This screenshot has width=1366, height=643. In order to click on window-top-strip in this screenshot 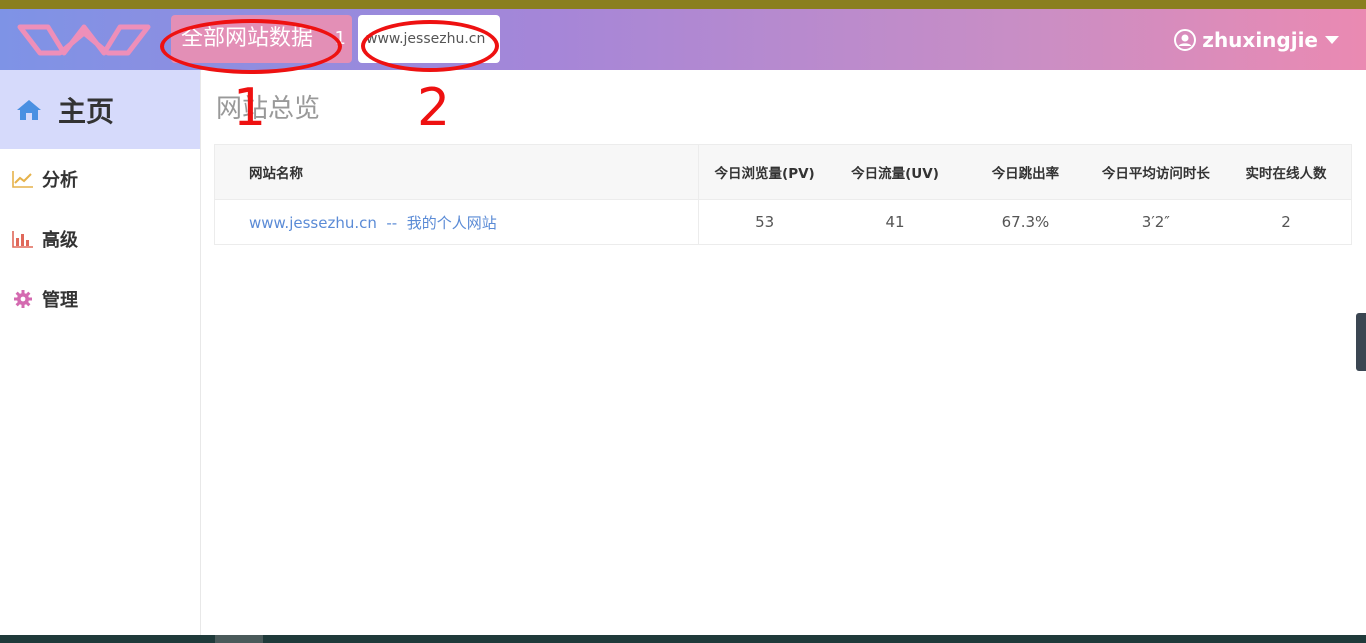, I will do `click(683, 4)`.